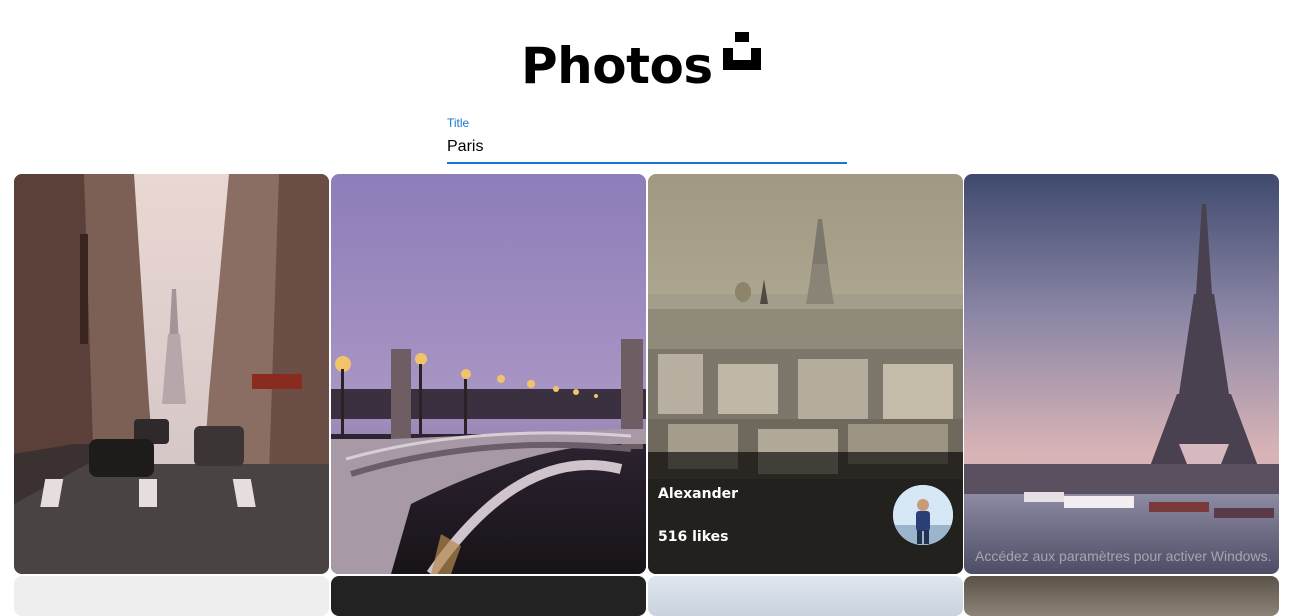 The width and height of the screenshot is (1305, 616). I want to click on title-field-label: Title, so click(458, 123).